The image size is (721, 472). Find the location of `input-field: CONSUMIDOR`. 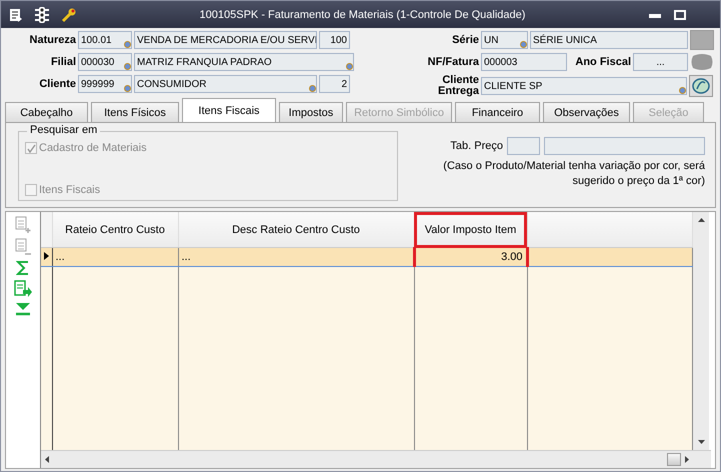

input-field: CONSUMIDOR is located at coordinates (225, 84).